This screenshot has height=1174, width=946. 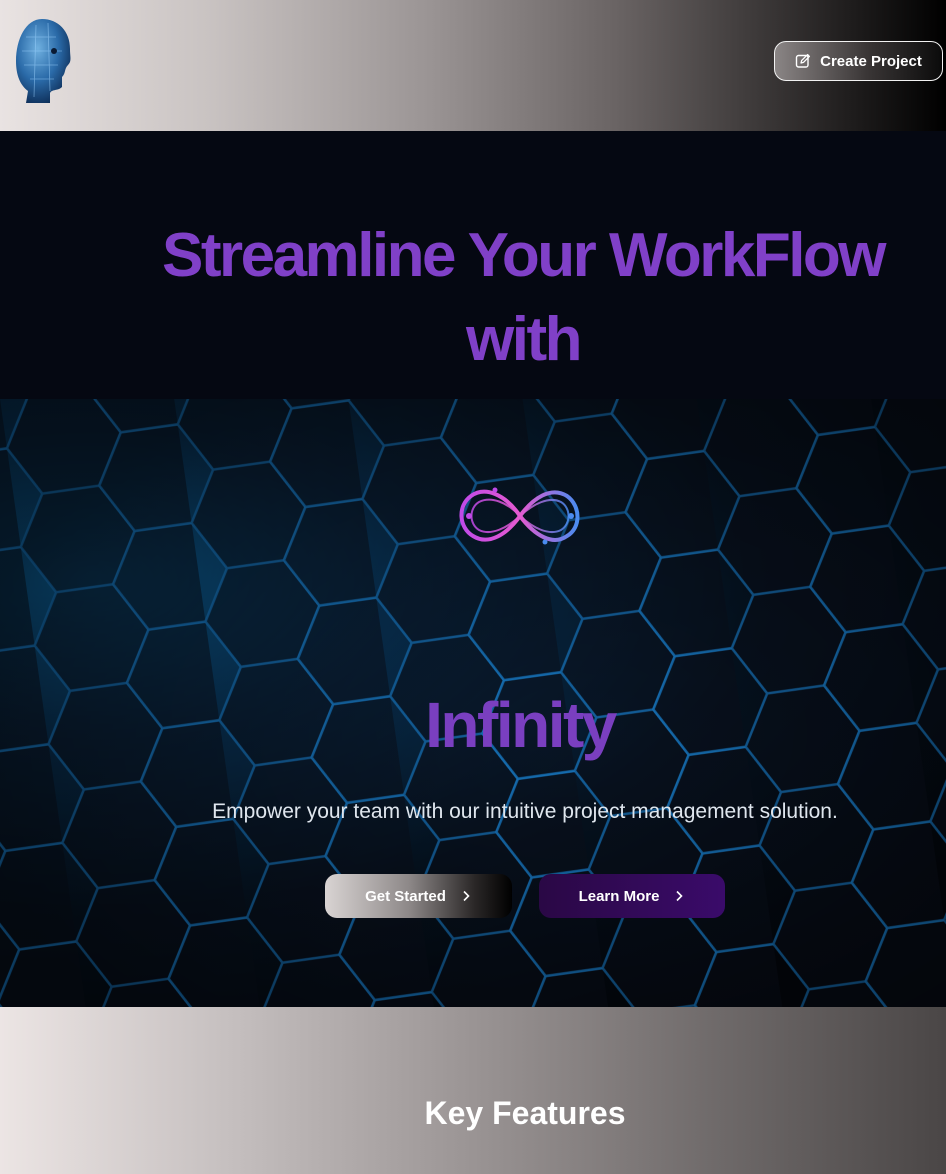 I want to click on learn-more-button: Learn More, so click(x=632, y=896).